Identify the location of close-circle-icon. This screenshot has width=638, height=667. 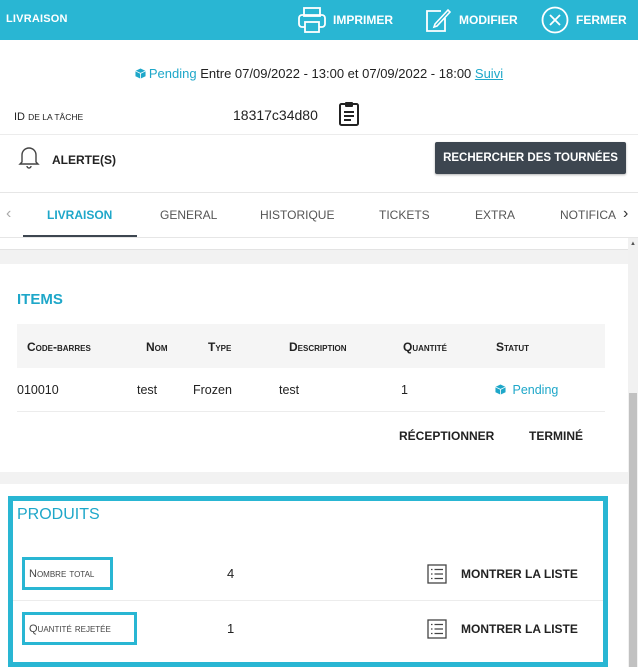
(555, 20).